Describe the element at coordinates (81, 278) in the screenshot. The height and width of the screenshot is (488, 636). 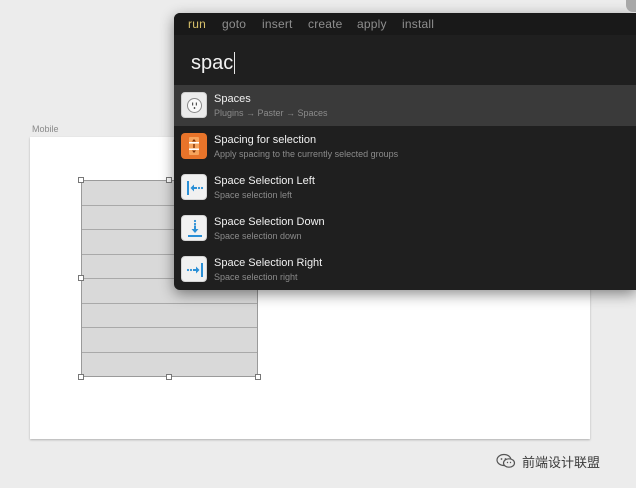
I see `resize-handle-left` at that location.